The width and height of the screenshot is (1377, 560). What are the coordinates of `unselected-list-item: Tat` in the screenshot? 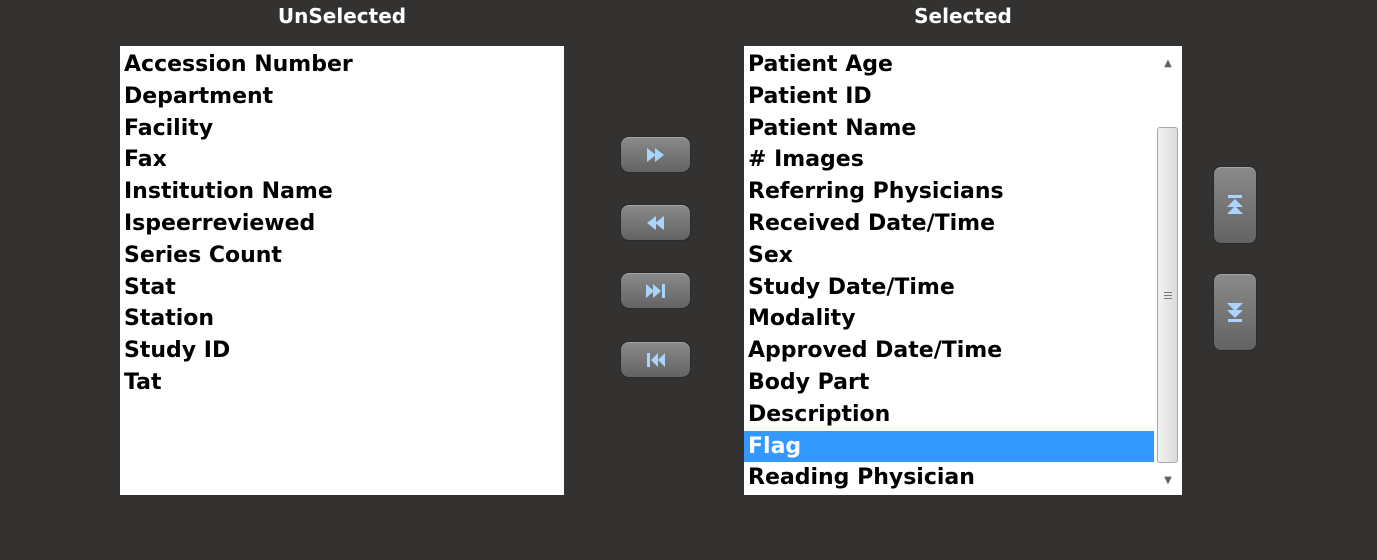 It's located at (342, 383).